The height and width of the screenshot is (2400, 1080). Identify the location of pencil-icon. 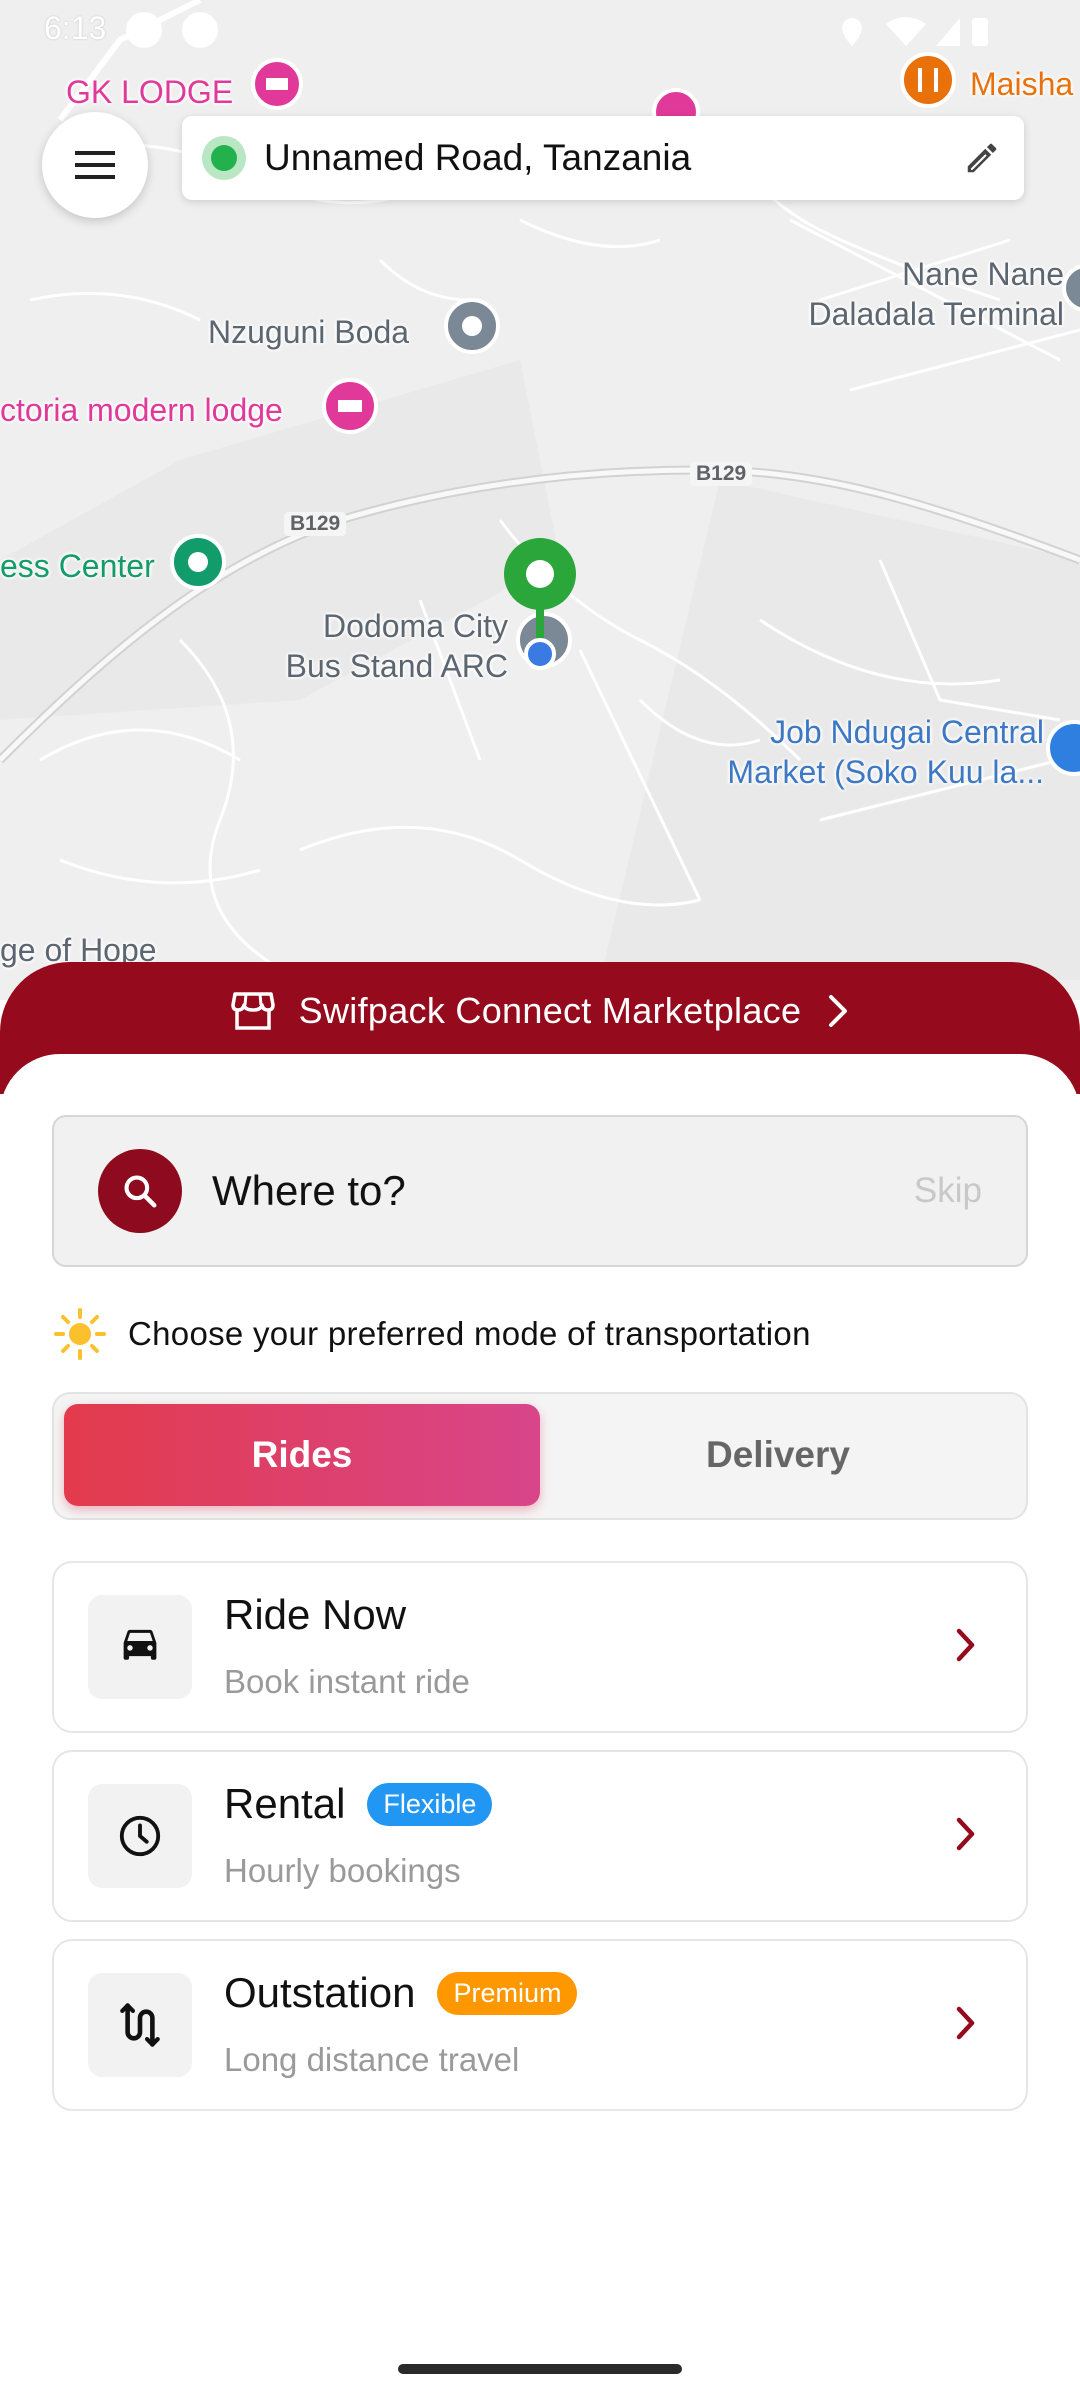
(982, 158).